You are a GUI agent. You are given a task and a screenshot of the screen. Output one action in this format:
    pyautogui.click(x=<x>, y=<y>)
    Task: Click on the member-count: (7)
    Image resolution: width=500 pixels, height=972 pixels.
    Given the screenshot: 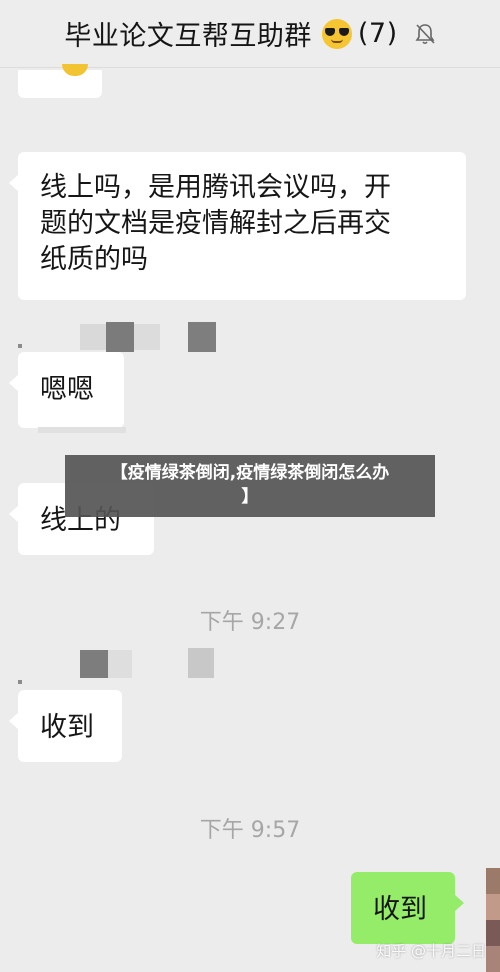 What is the action you would take?
    pyautogui.click(x=377, y=33)
    